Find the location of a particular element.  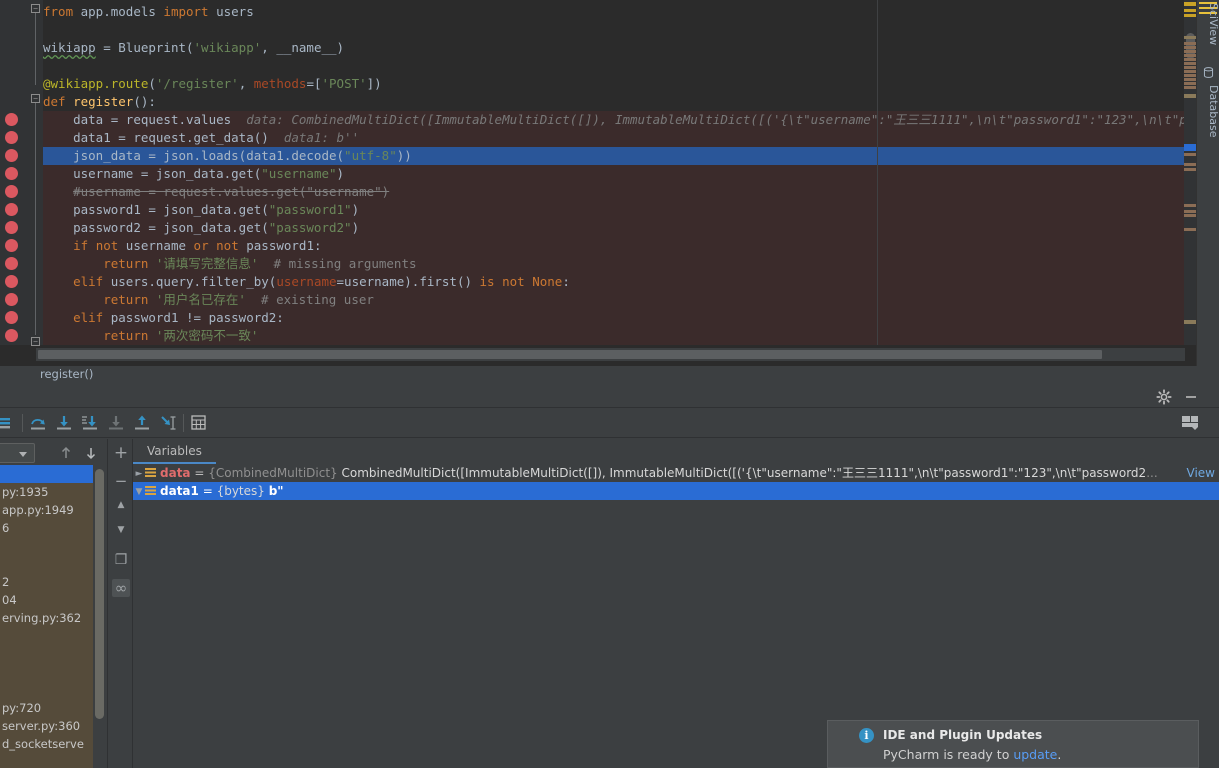

code-line: username = json_data.get("username") is located at coordinates (613, 174).